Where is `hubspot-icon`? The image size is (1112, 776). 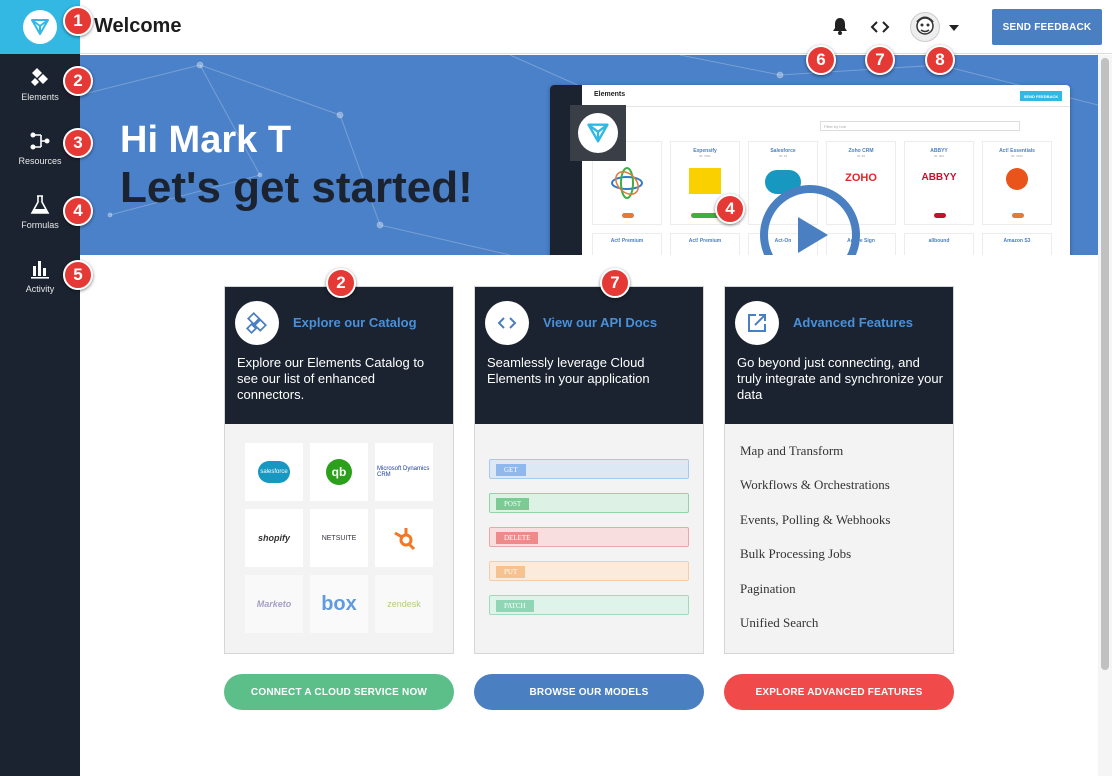 hubspot-icon is located at coordinates (405, 539).